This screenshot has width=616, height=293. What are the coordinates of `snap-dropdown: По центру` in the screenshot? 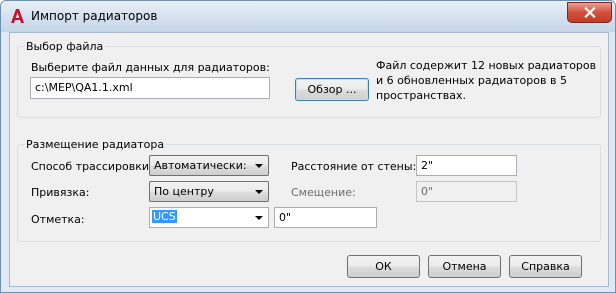 It's located at (209, 191).